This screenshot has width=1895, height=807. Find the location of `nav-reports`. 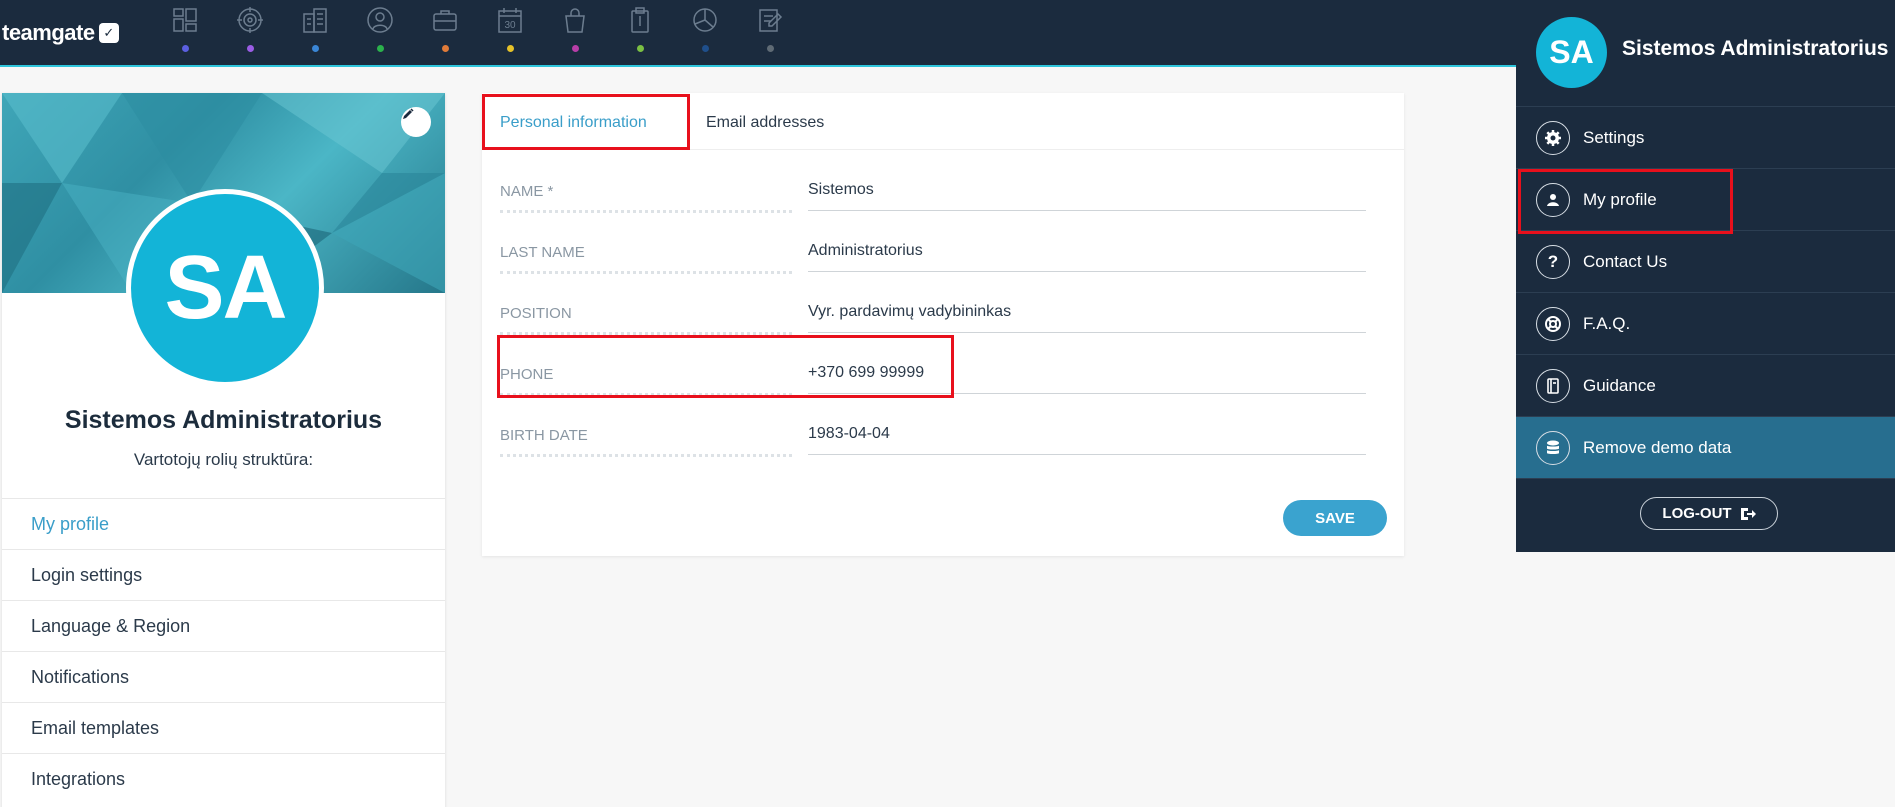

nav-reports is located at coordinates (720, 31).